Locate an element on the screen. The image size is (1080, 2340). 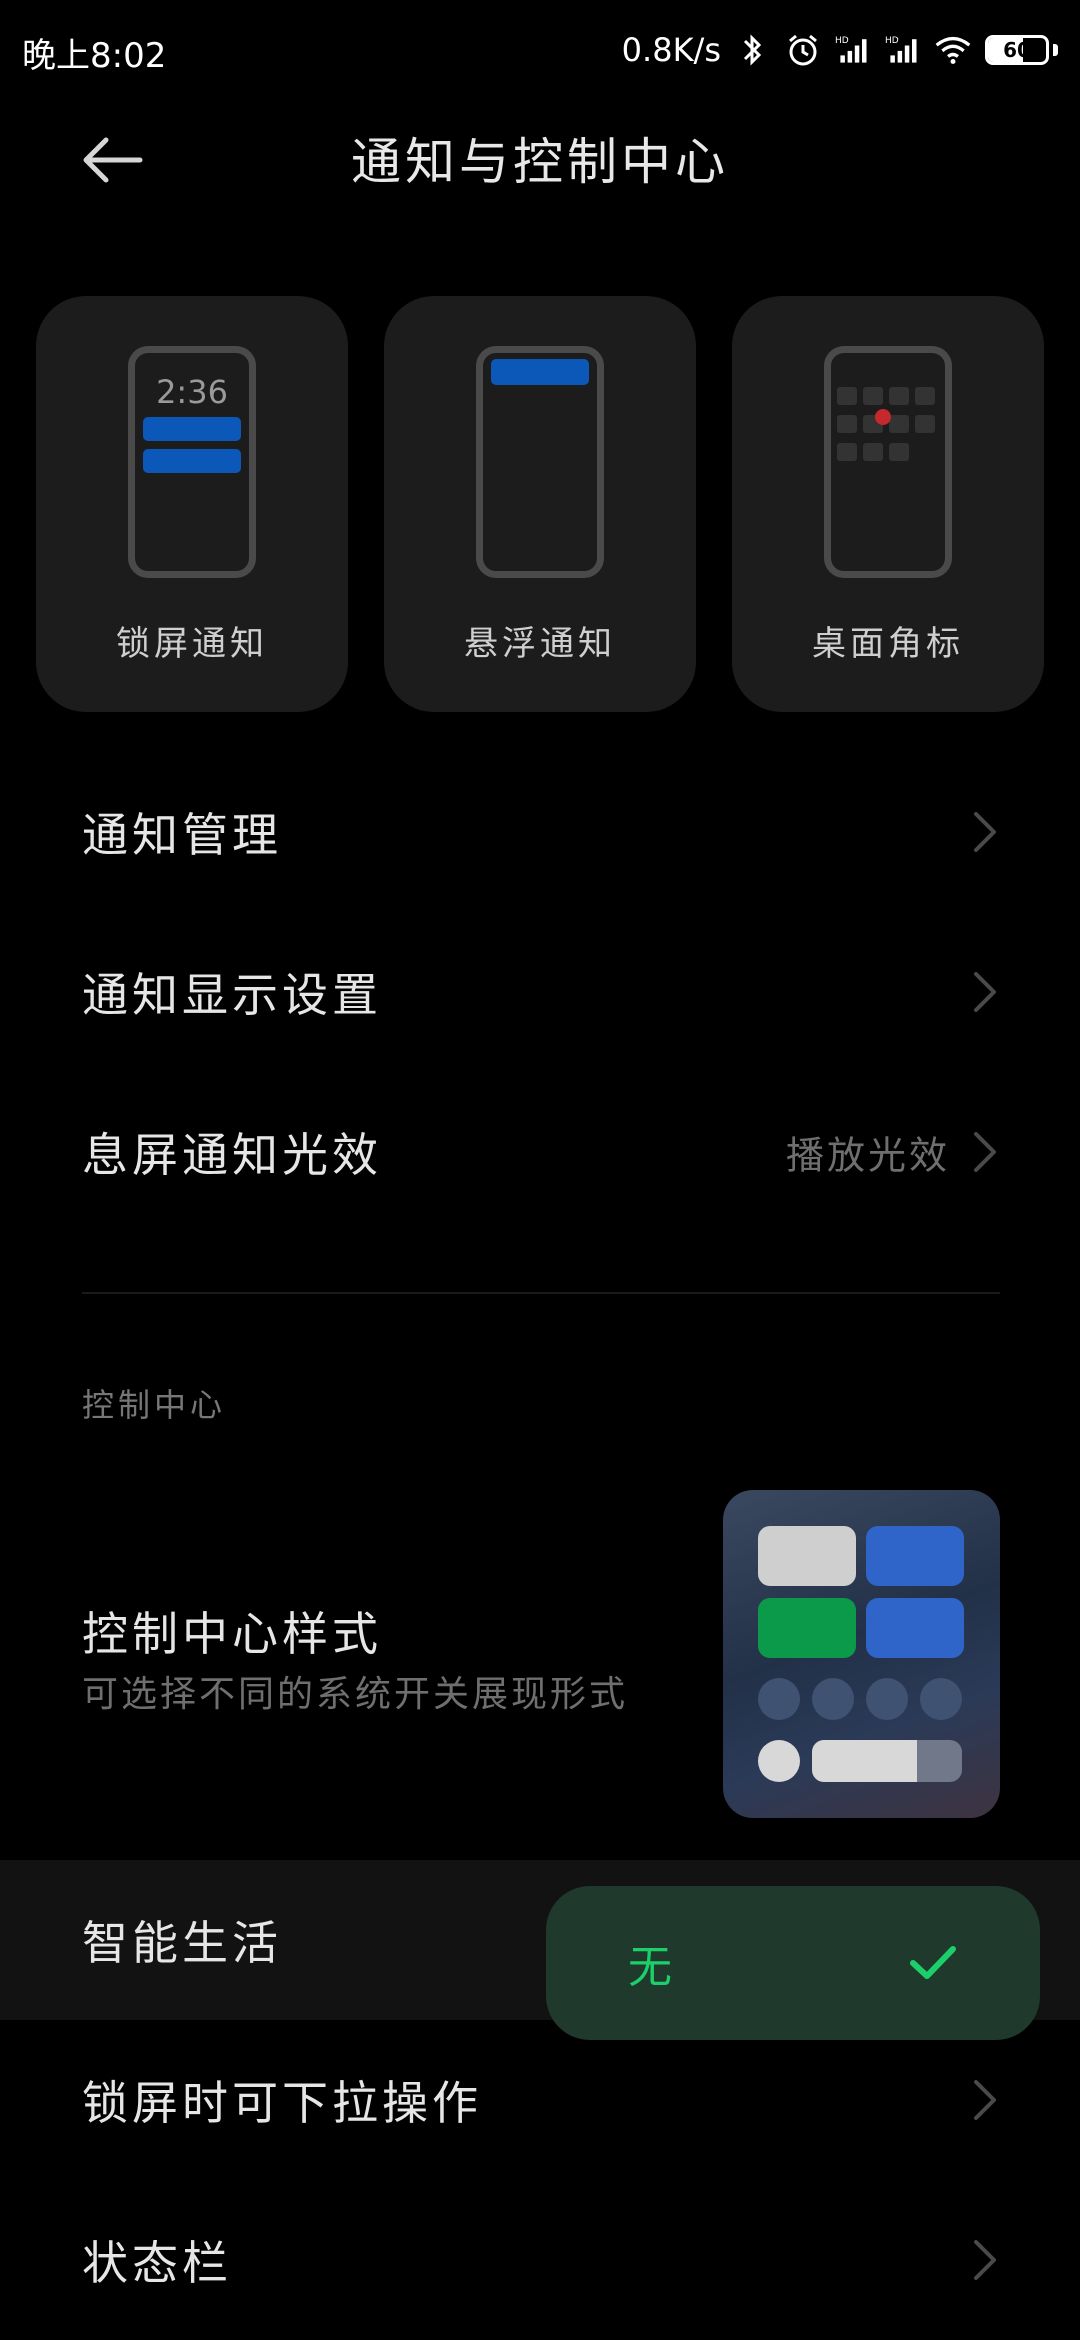
status-icons: 0.8K/s HD HD 60 is located at coordinates (840, 50).